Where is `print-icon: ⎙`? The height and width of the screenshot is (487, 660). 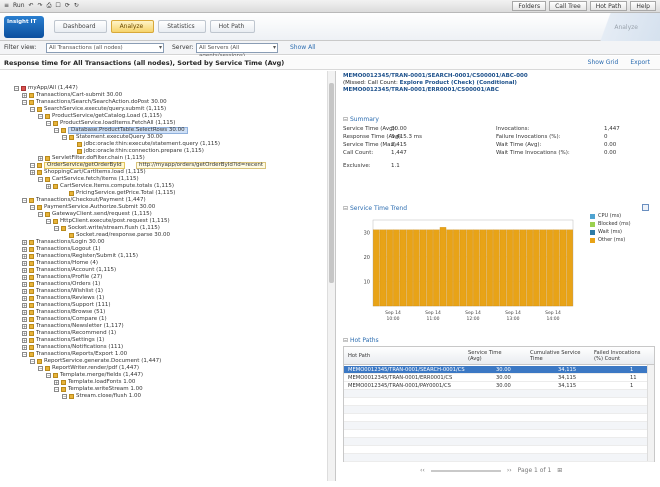
print-icon: ⎙ is located at coordinates (49, 6).